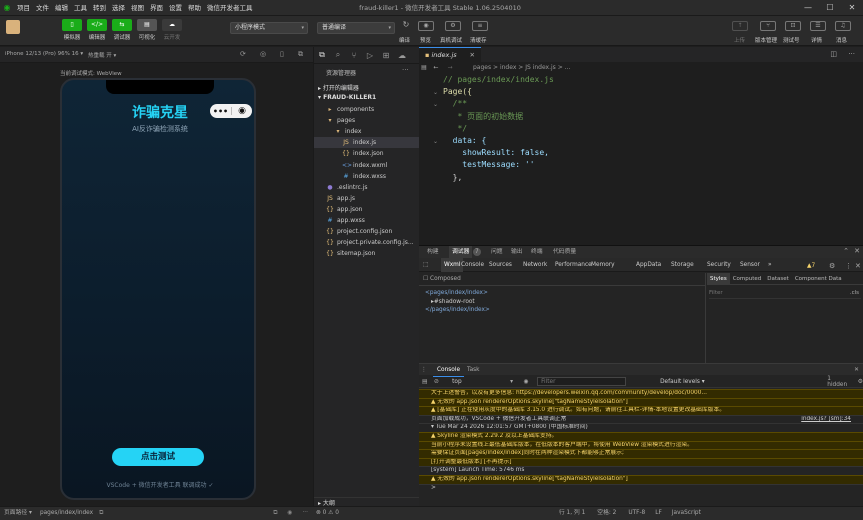 The image size is (863, 520). I want to click on menu-capsule: ••• ◉, so click(231, 111).